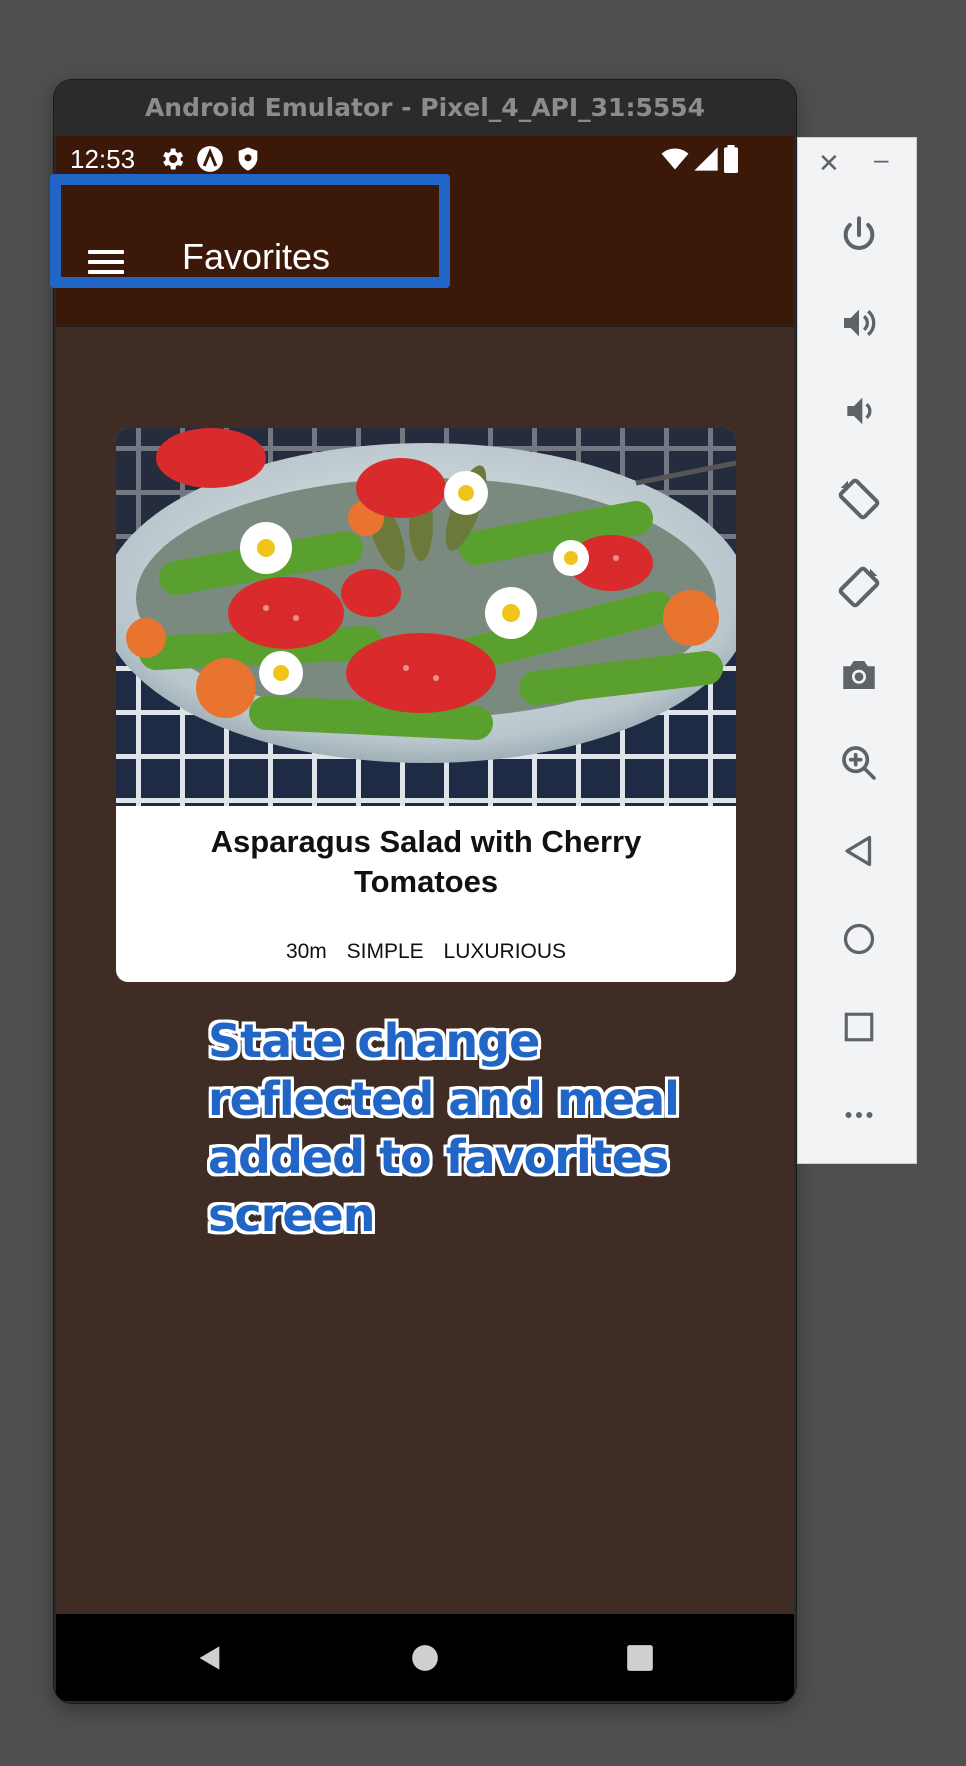  What do you see at coordinates (425, 108) in the screenshot?
I see `emulator-title: Android Emulator - Pixel_4_API_31:5554` at bounding box center [425, 108].